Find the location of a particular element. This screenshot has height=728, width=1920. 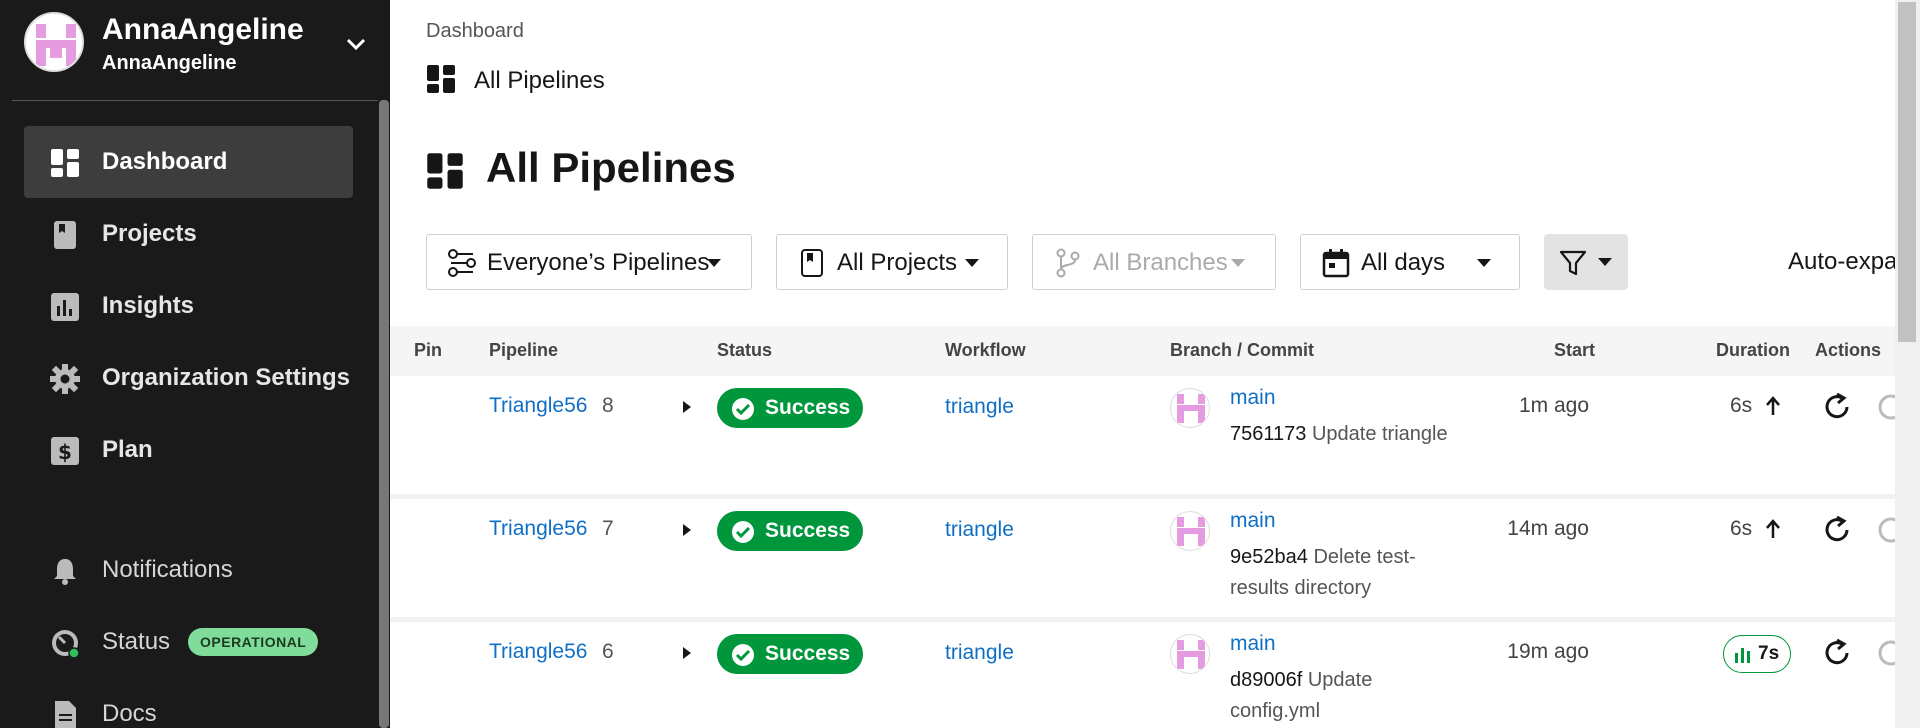

org-subtitle: AnnaAngeline is located at coordinates (169, 63).